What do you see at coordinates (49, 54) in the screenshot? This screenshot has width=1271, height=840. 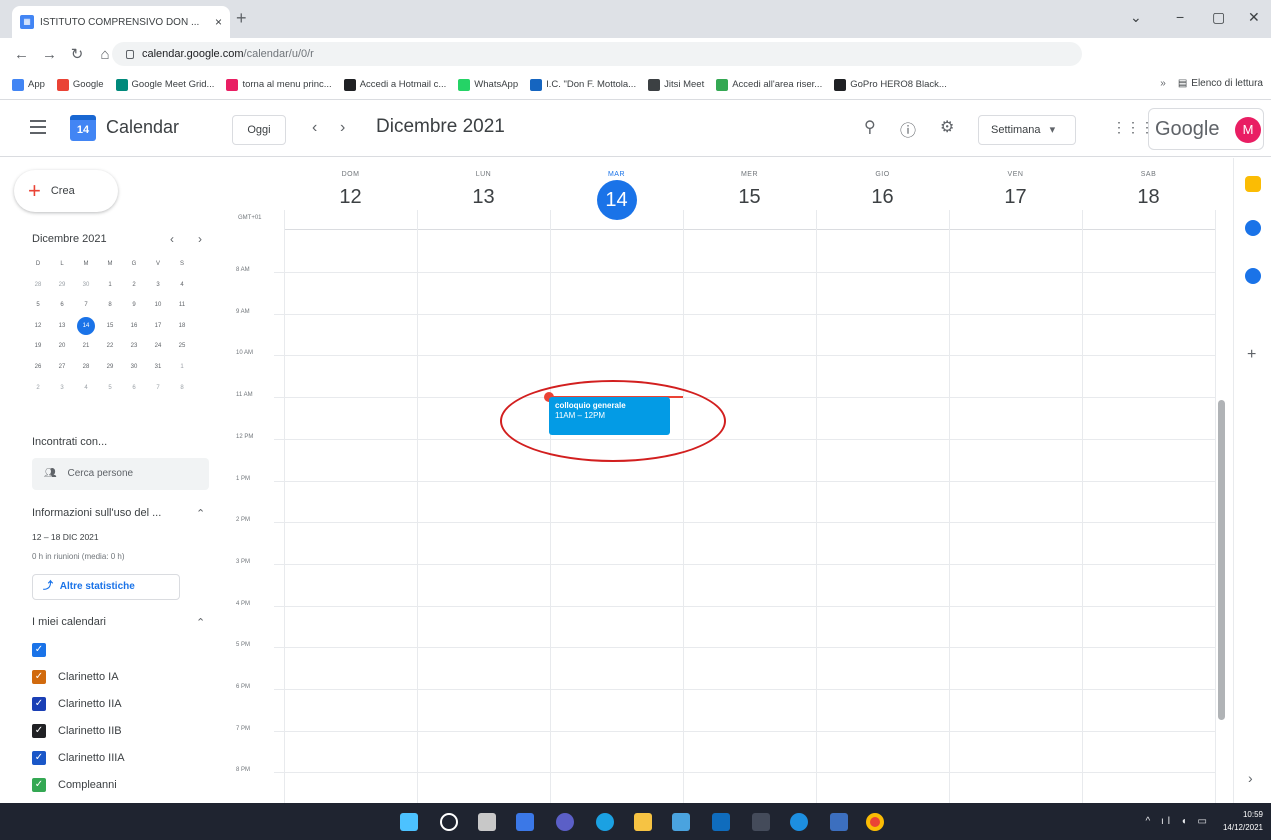 I see `forward-icon: →` at bounding box center [49, 54].